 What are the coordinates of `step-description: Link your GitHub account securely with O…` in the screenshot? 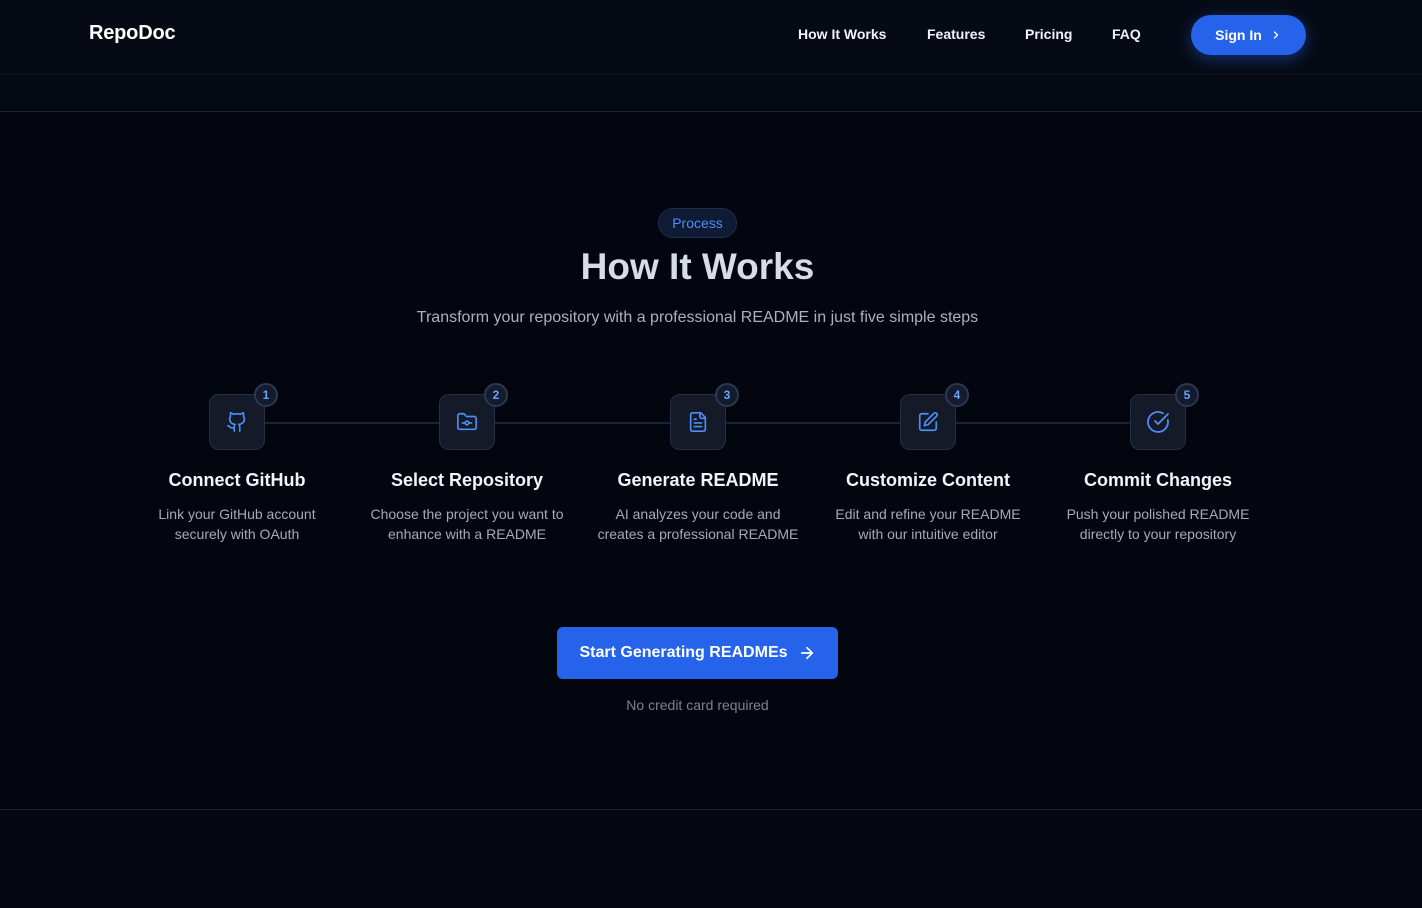 It's located at (237, 524).